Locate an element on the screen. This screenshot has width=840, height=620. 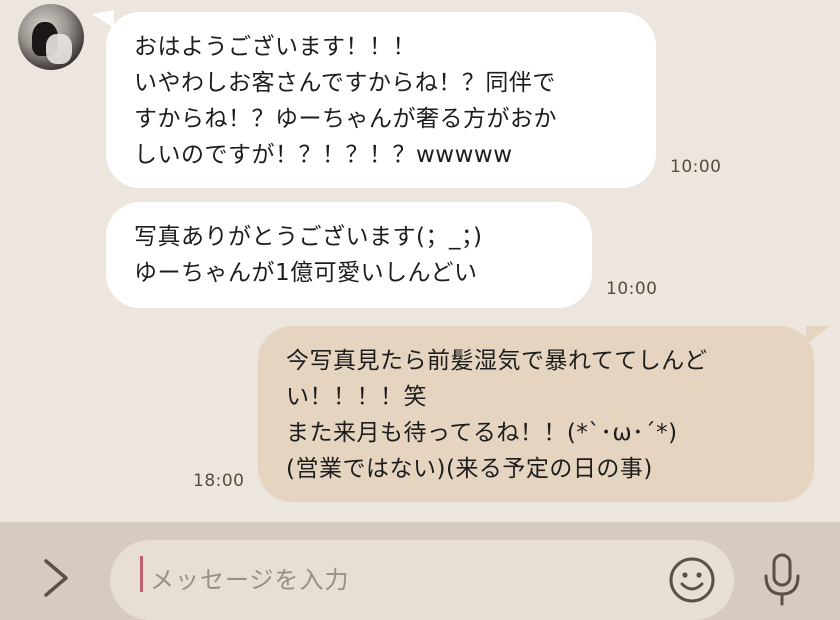
message-line: しいのですが！？！？！？wwwww is located at coordinates (323, 155).